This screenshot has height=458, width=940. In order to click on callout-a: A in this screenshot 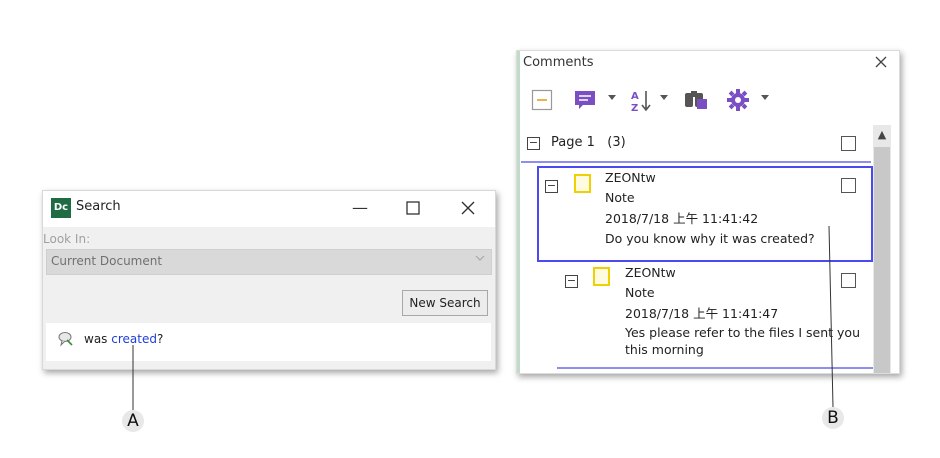, I will do `click(133, 421)`.